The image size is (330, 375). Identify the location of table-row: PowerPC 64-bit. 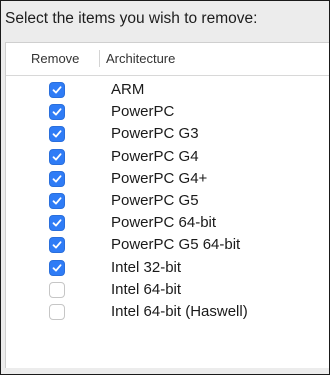
(167, 224).